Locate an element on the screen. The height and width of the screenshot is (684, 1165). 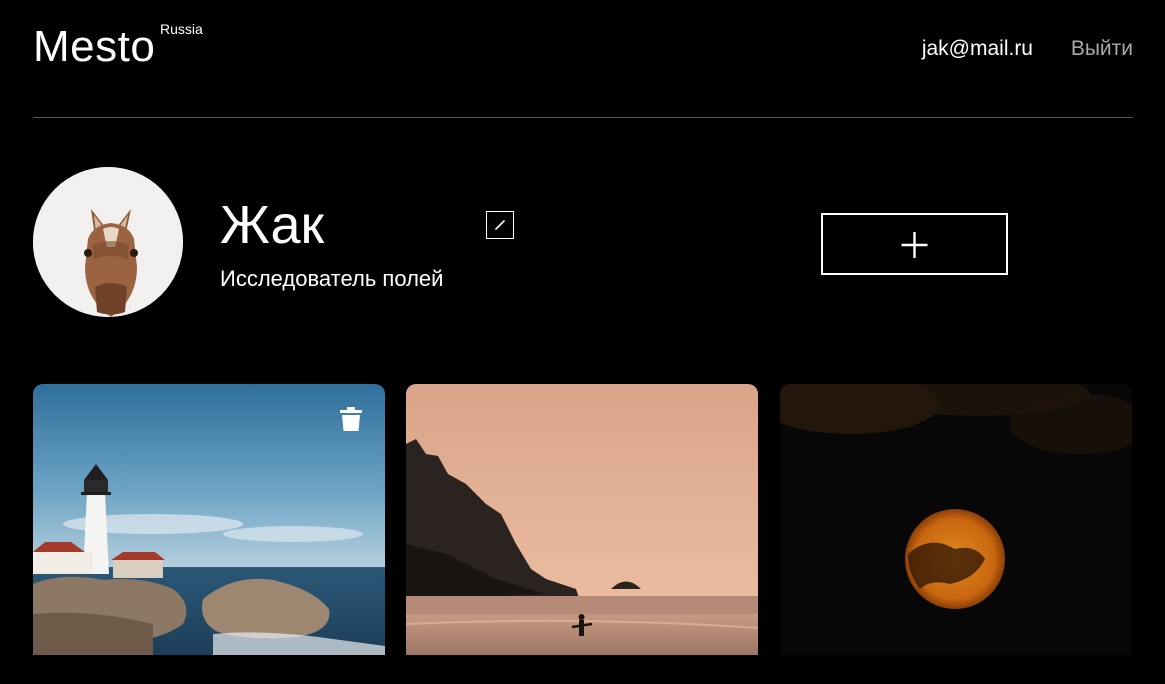
horse-avatar-icon is located at coordinates (108, 242).